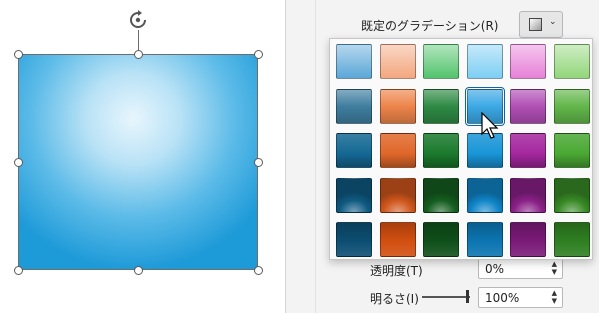  What do you see at coordinates (315, 156) in the screenshot?
I see `pane-divider` at bounding box center [315, 156].